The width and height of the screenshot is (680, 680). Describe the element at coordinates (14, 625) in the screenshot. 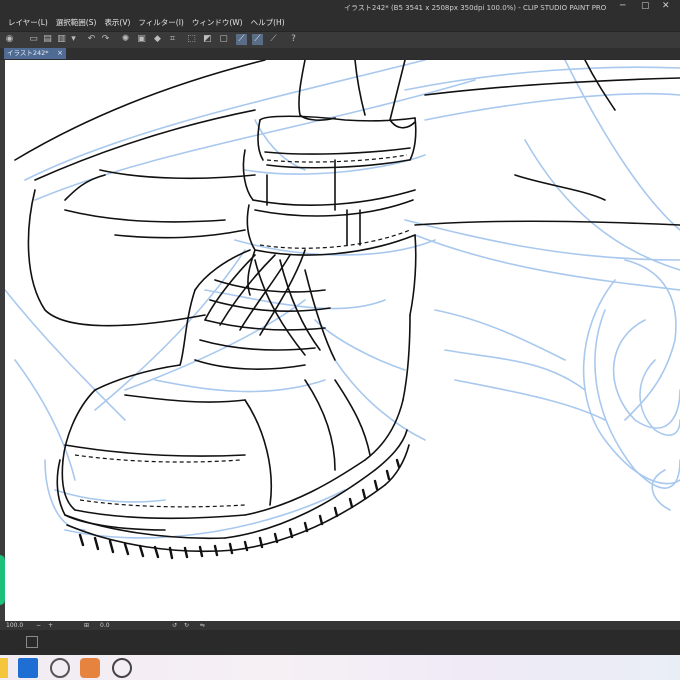

I see `zoom-value: 100.0` at that location.